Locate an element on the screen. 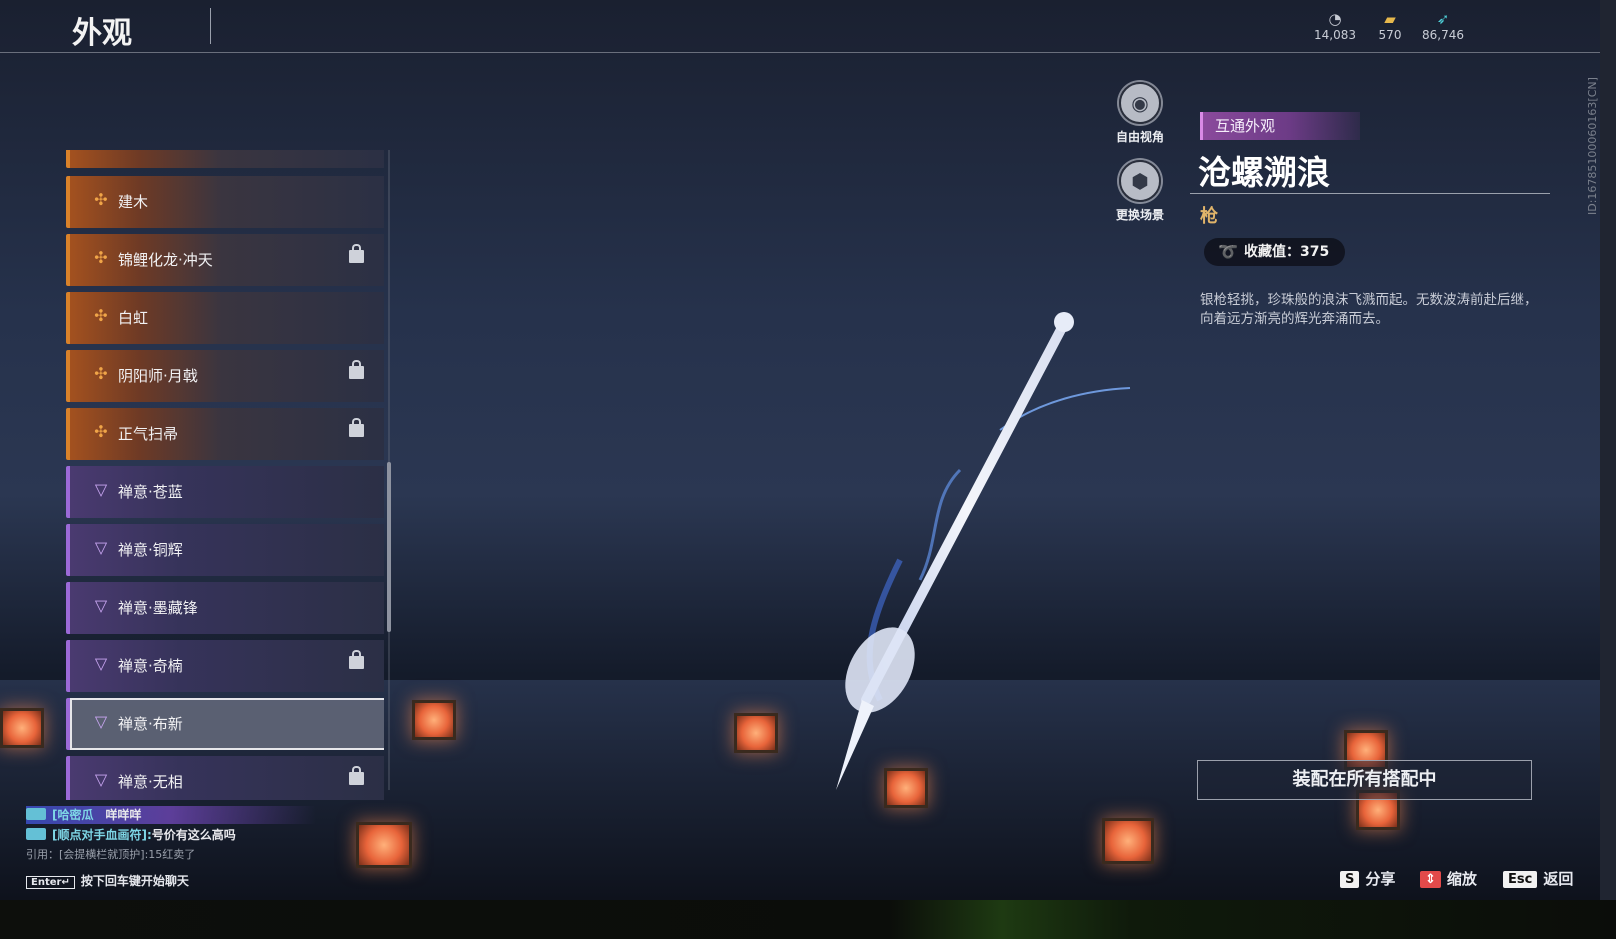 Image resolution: width=1616 pixels, height=939 pixels. currency-jade-value: 86,746 is located at coordinates (1443, 35).